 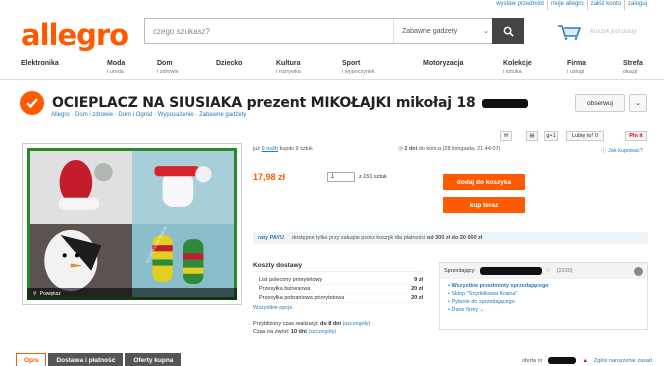 I want to click on watch-dropdown-button: ⌄, so click(x=638, y=103).